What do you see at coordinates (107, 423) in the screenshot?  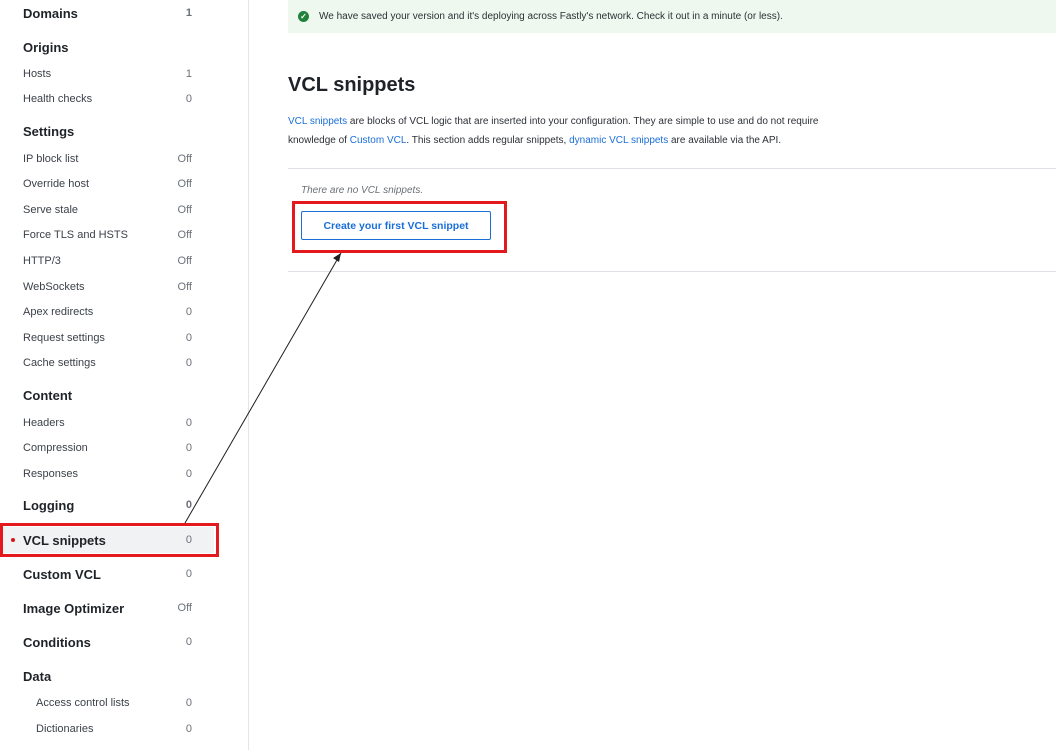 I see `sidebar-item-headers: Headers 0` at bounding box center [107, 423].